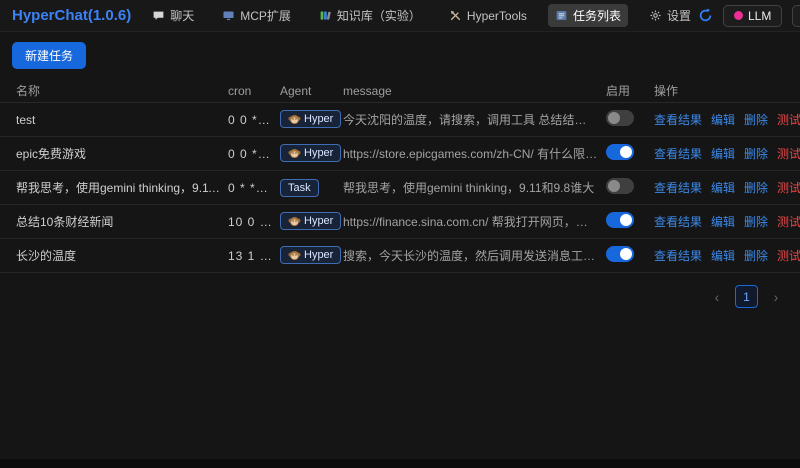 The width and height of the screenshot is (800, 468). What do you see at coordinates (51, 154) in the screenshot?
I see `task-name: epic免费游戏` at bounding box center [51, 154].